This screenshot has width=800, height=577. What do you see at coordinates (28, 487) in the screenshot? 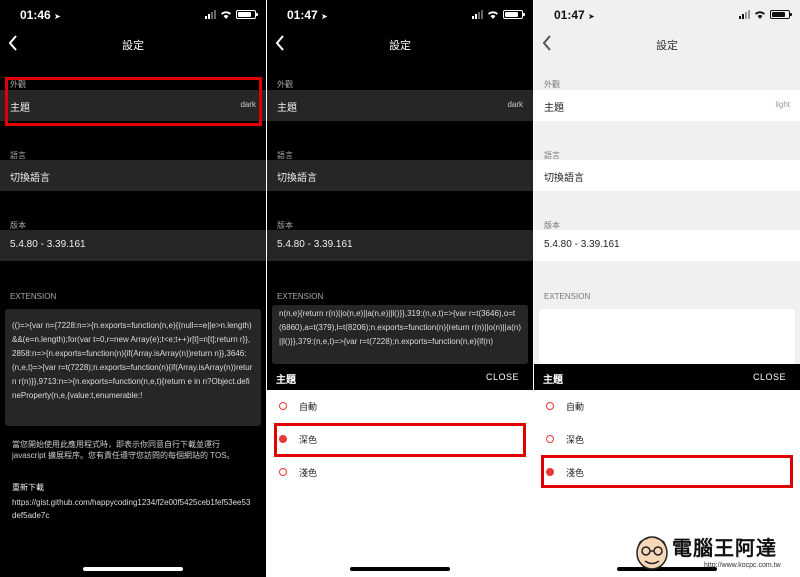
I see `redownload-title: 重新下載` at bounding box center [28, 487].